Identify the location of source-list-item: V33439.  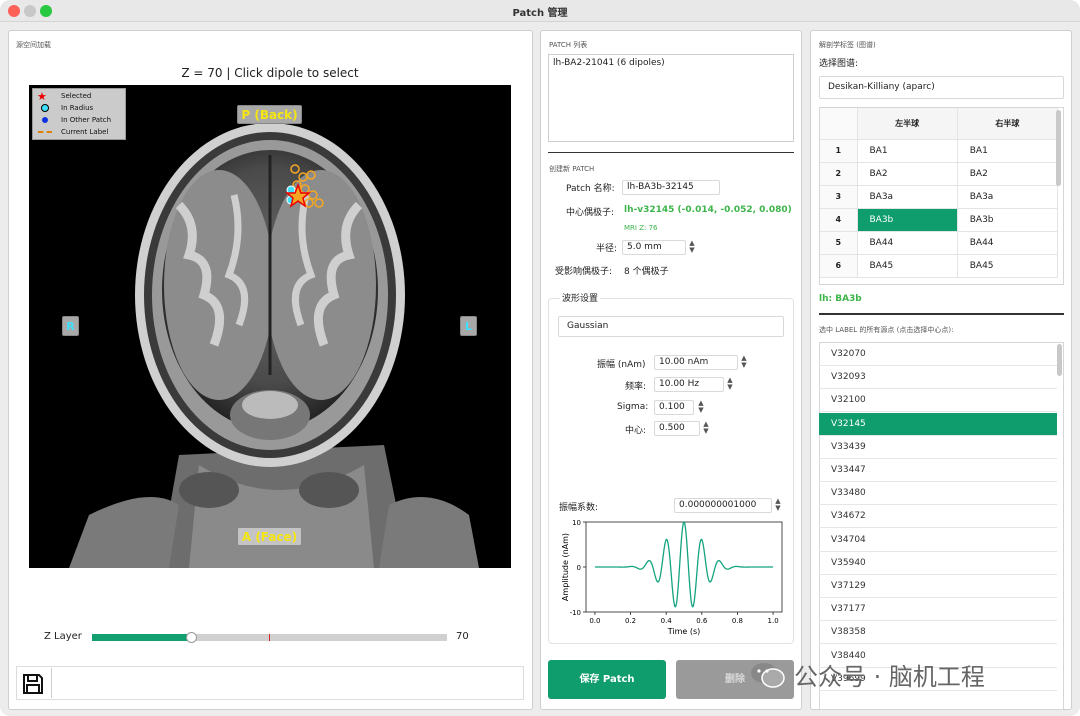
(938, 447).